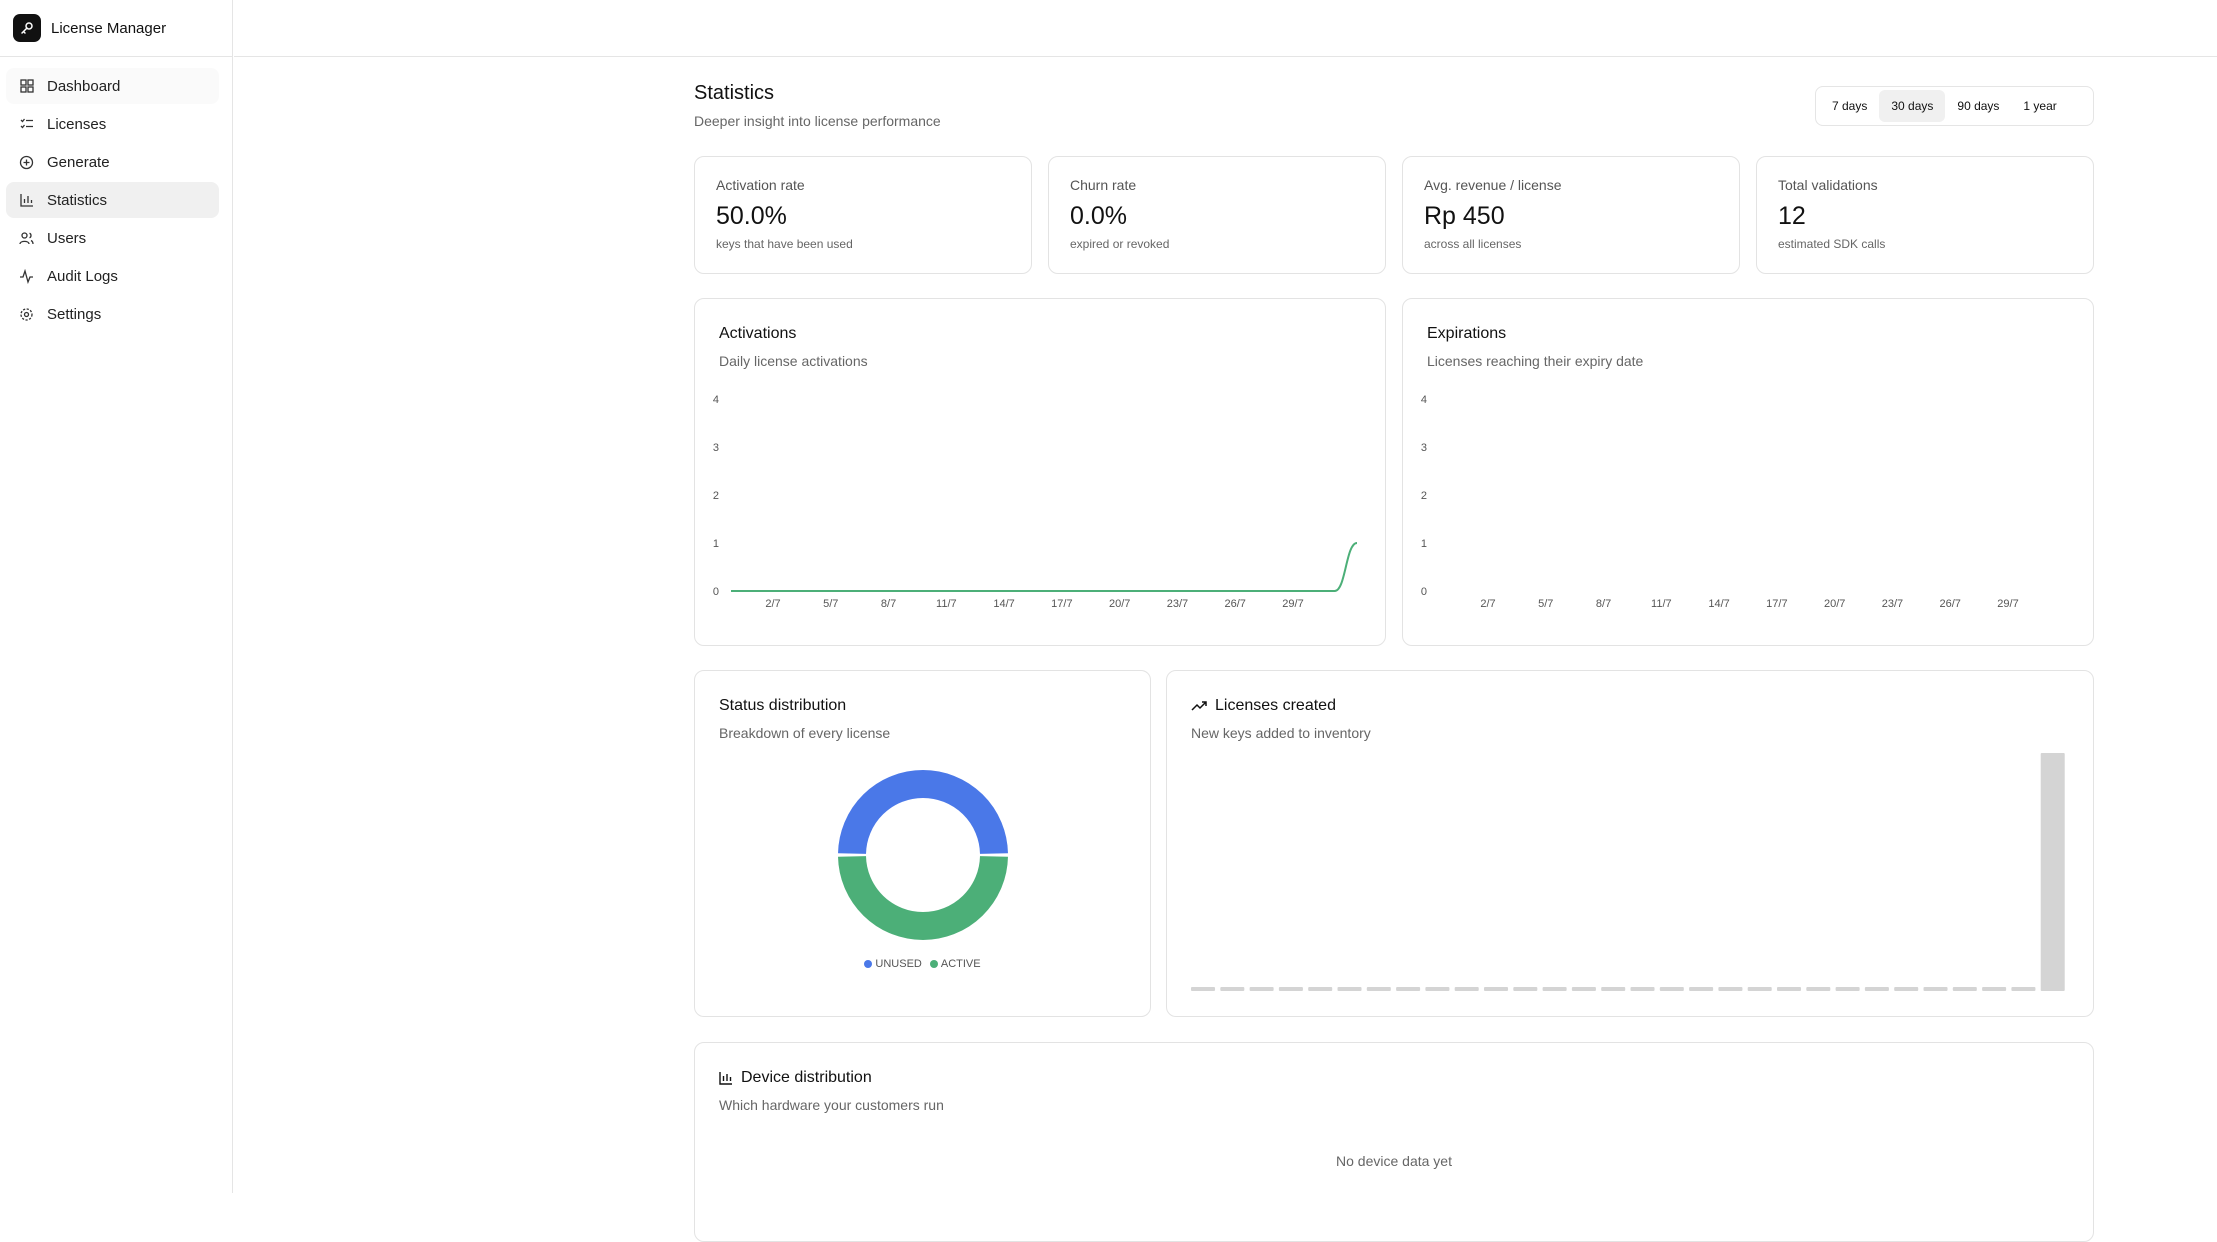  What do you see at coordinates (84, 86) in the screenshot?
I see `sidebar-item-label: Dashboard` at bounding box center [84, 86].